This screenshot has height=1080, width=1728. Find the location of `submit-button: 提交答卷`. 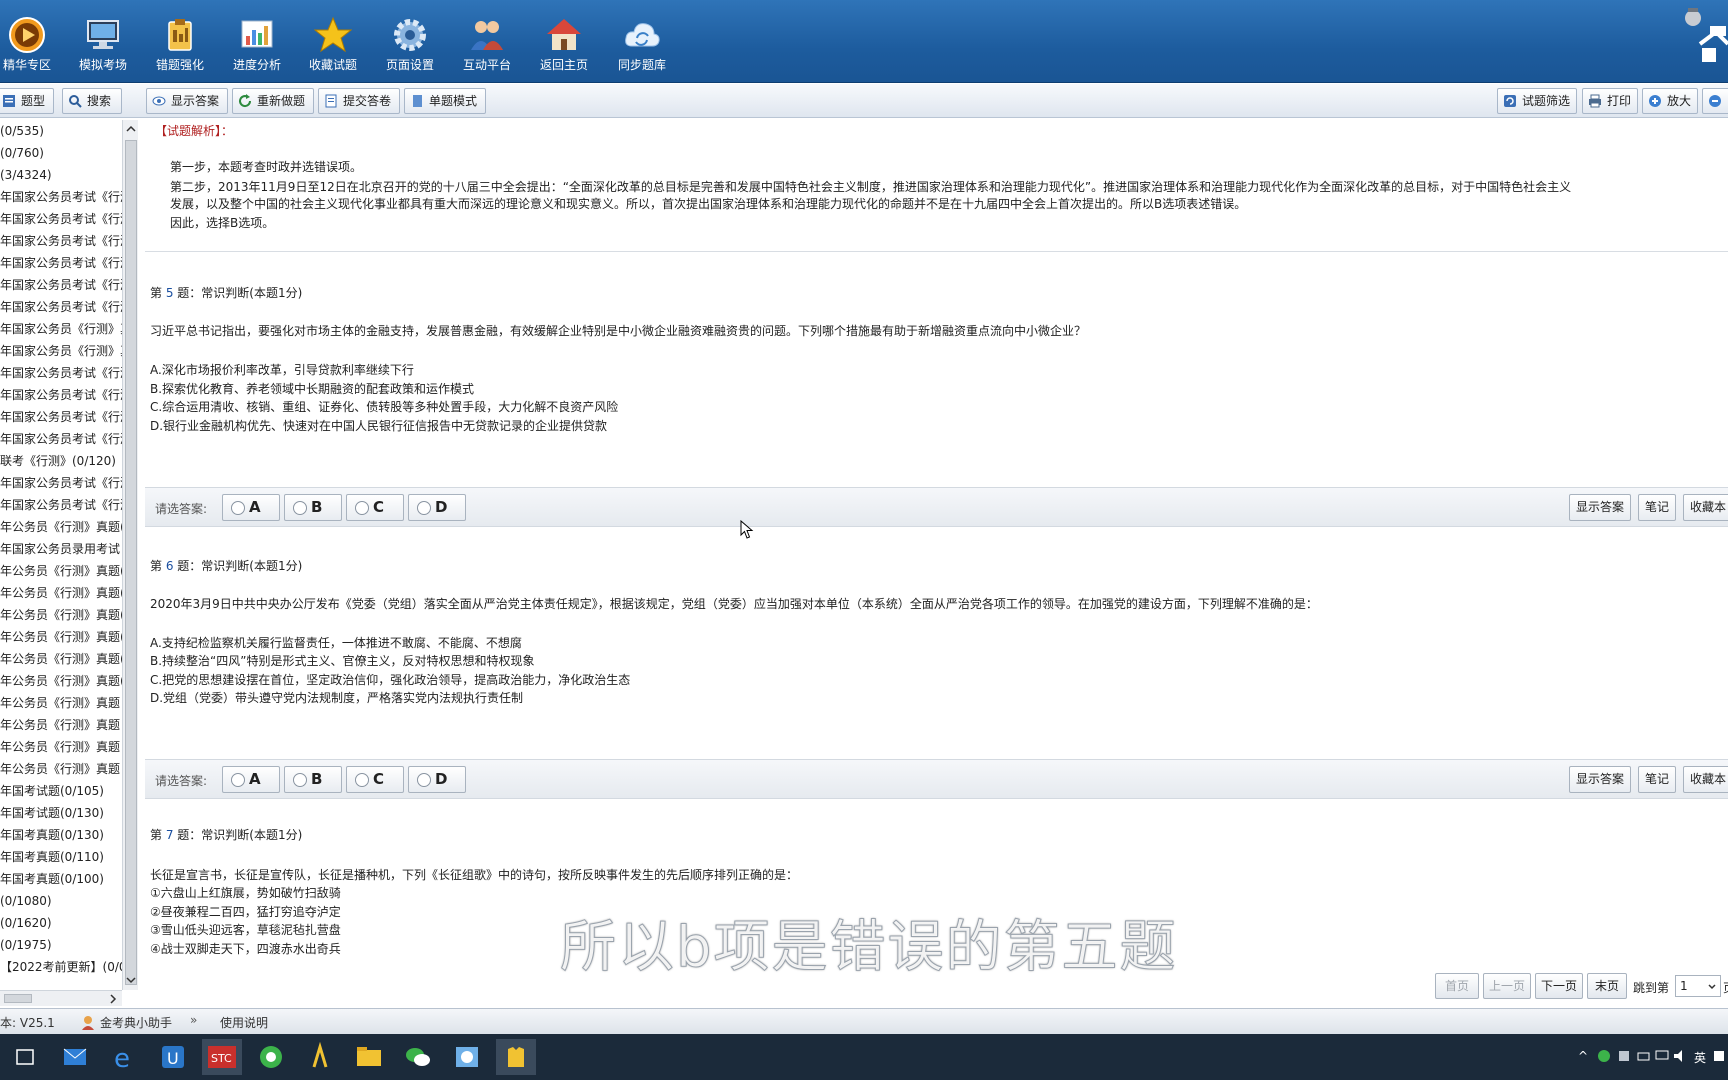

submit-button: 提交答卷 is located at coordinates (359, 101).